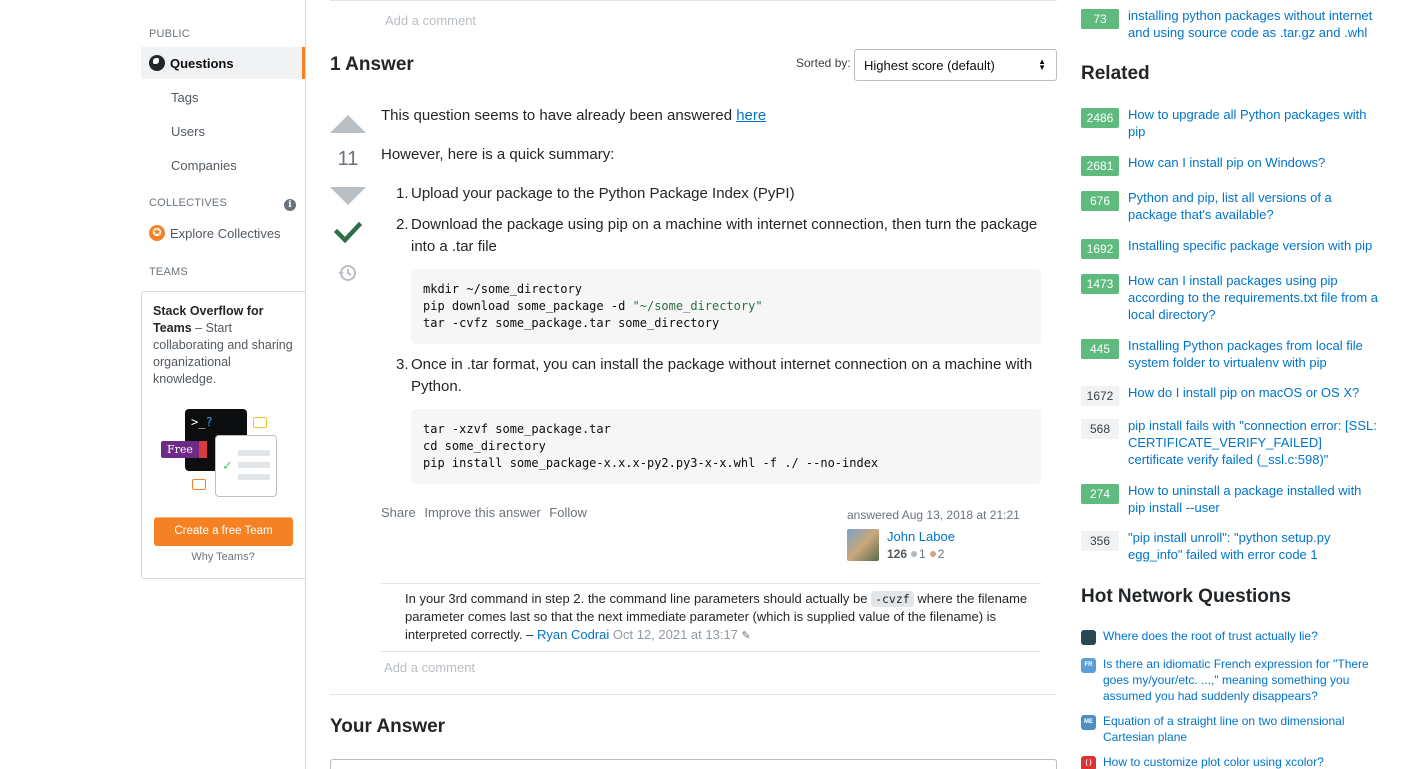 This screenshot has height=769, width=1404. I want to click on bronze-count: 2, so click(941, 554).